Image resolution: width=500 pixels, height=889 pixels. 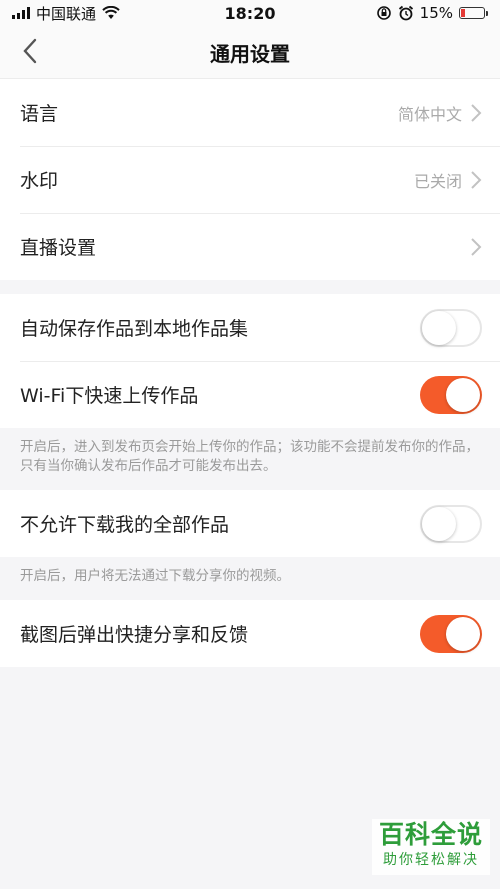 What do you see at coordinates (473, 13) in the screenshot?
I see `battery-icon` at bounding box center [473, 13].